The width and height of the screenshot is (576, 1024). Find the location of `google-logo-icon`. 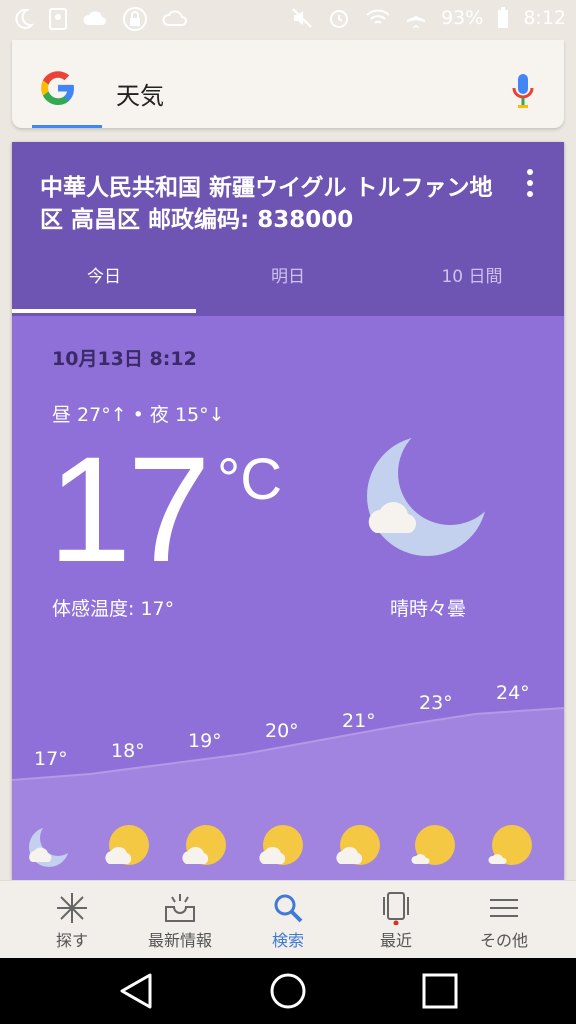

google-logo-icon is located at coordinates (58, 88).